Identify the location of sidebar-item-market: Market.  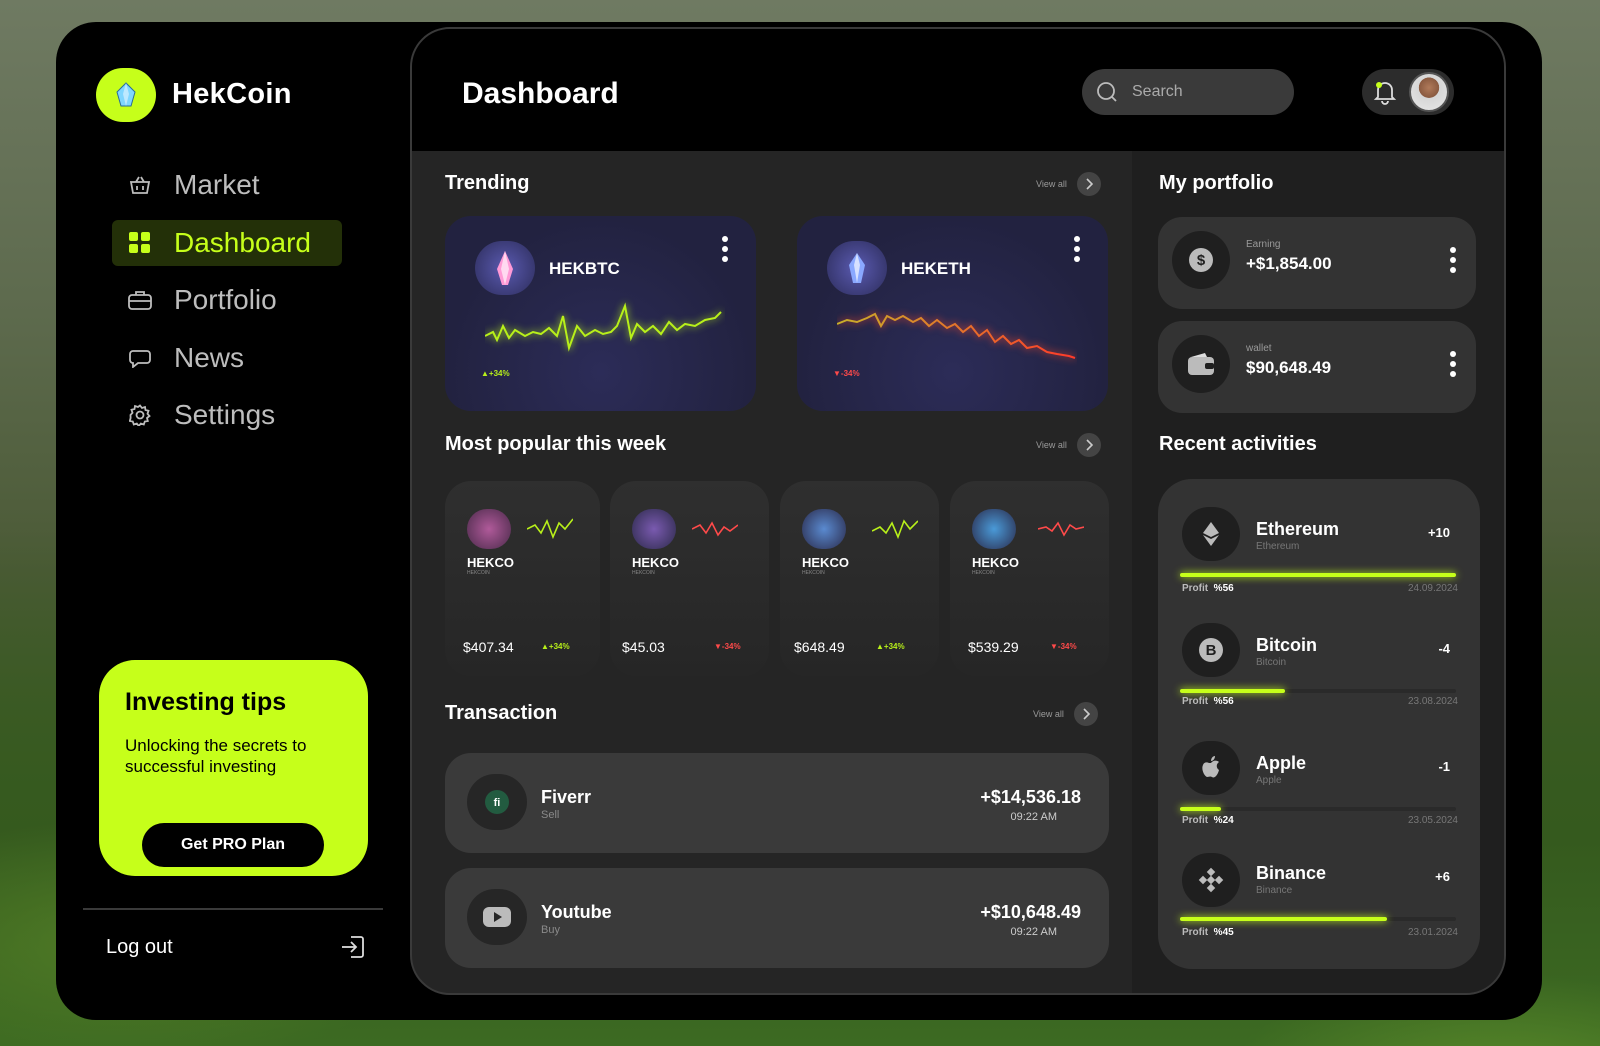
(227, 185).